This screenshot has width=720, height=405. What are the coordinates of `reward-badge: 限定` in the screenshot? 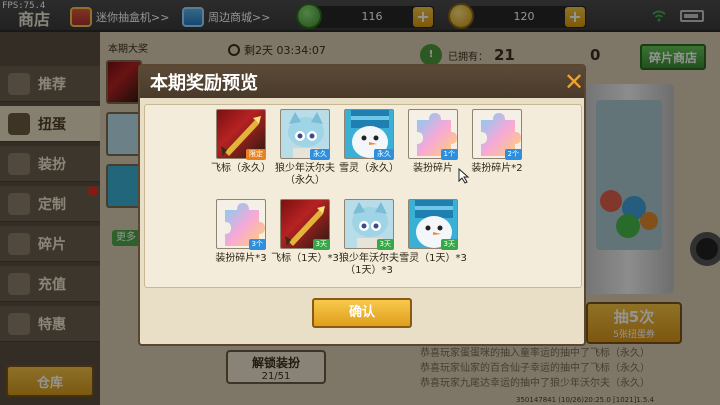 It's located at (256, 154).